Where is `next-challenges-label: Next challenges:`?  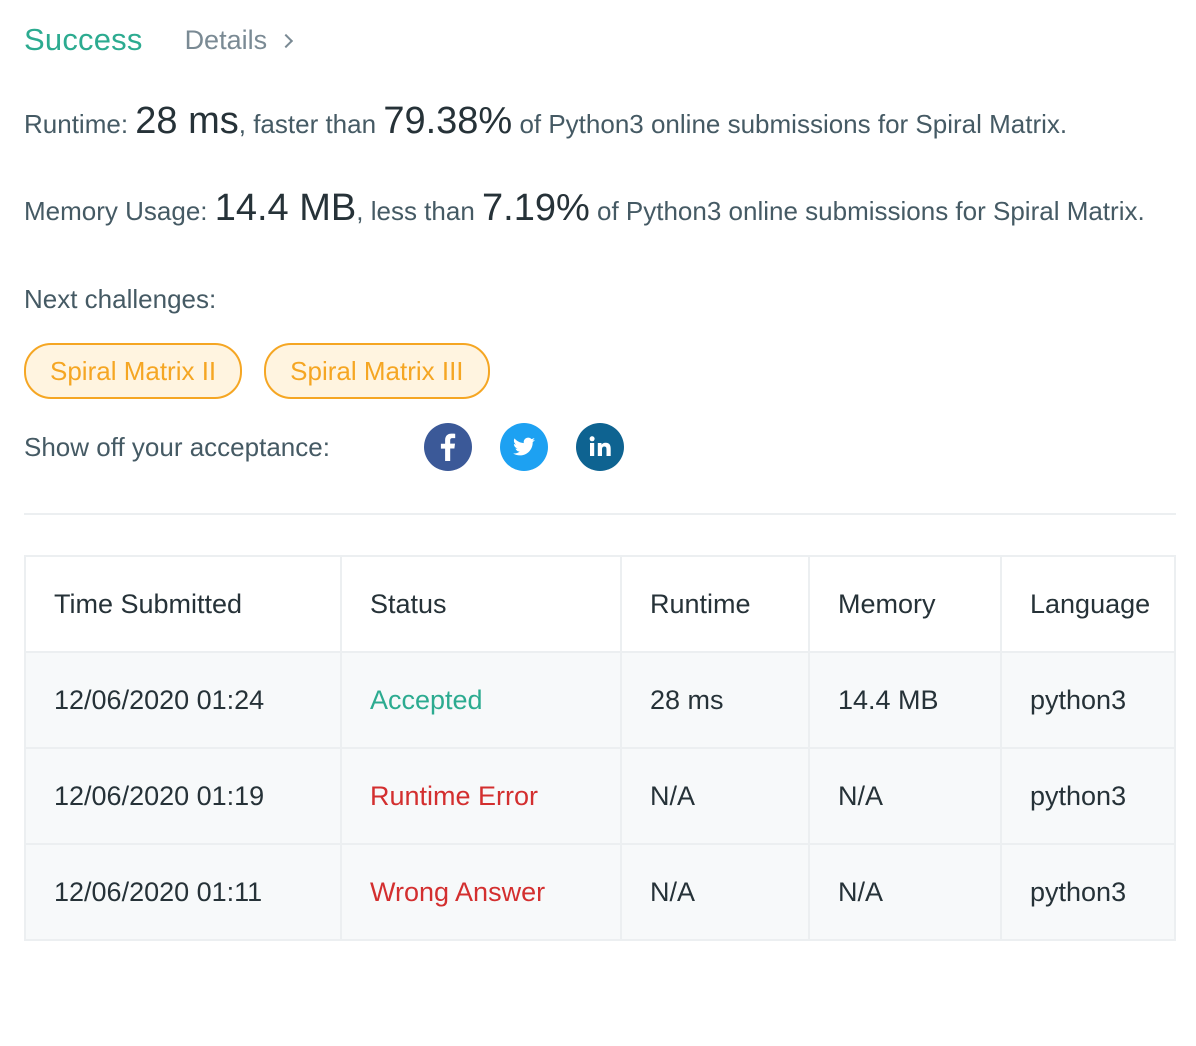
next-challenges-label: Next challenges: is located at coordinates (120, 299).